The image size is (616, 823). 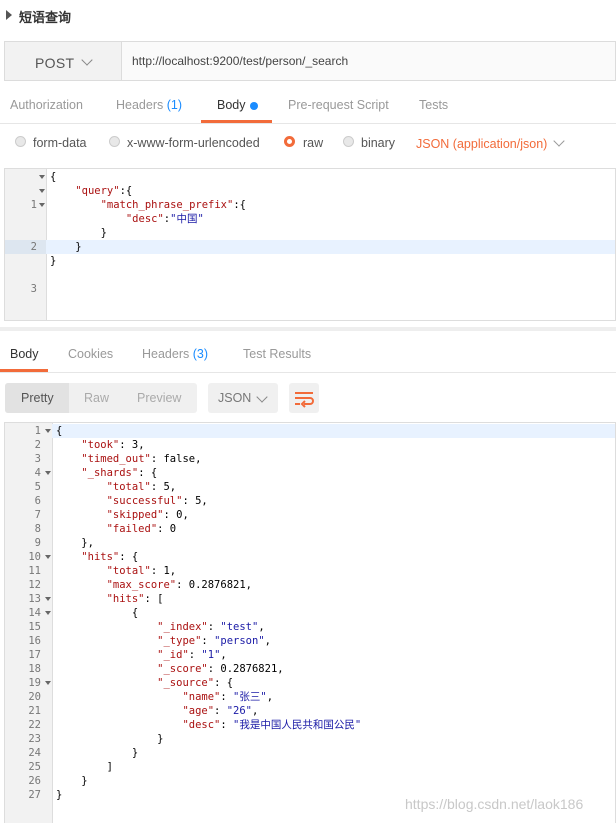 What do you see at coordinates (174, 105) in the screenshot?
I see `tab-headers-count: (1)` at bounding box center [174, 105].